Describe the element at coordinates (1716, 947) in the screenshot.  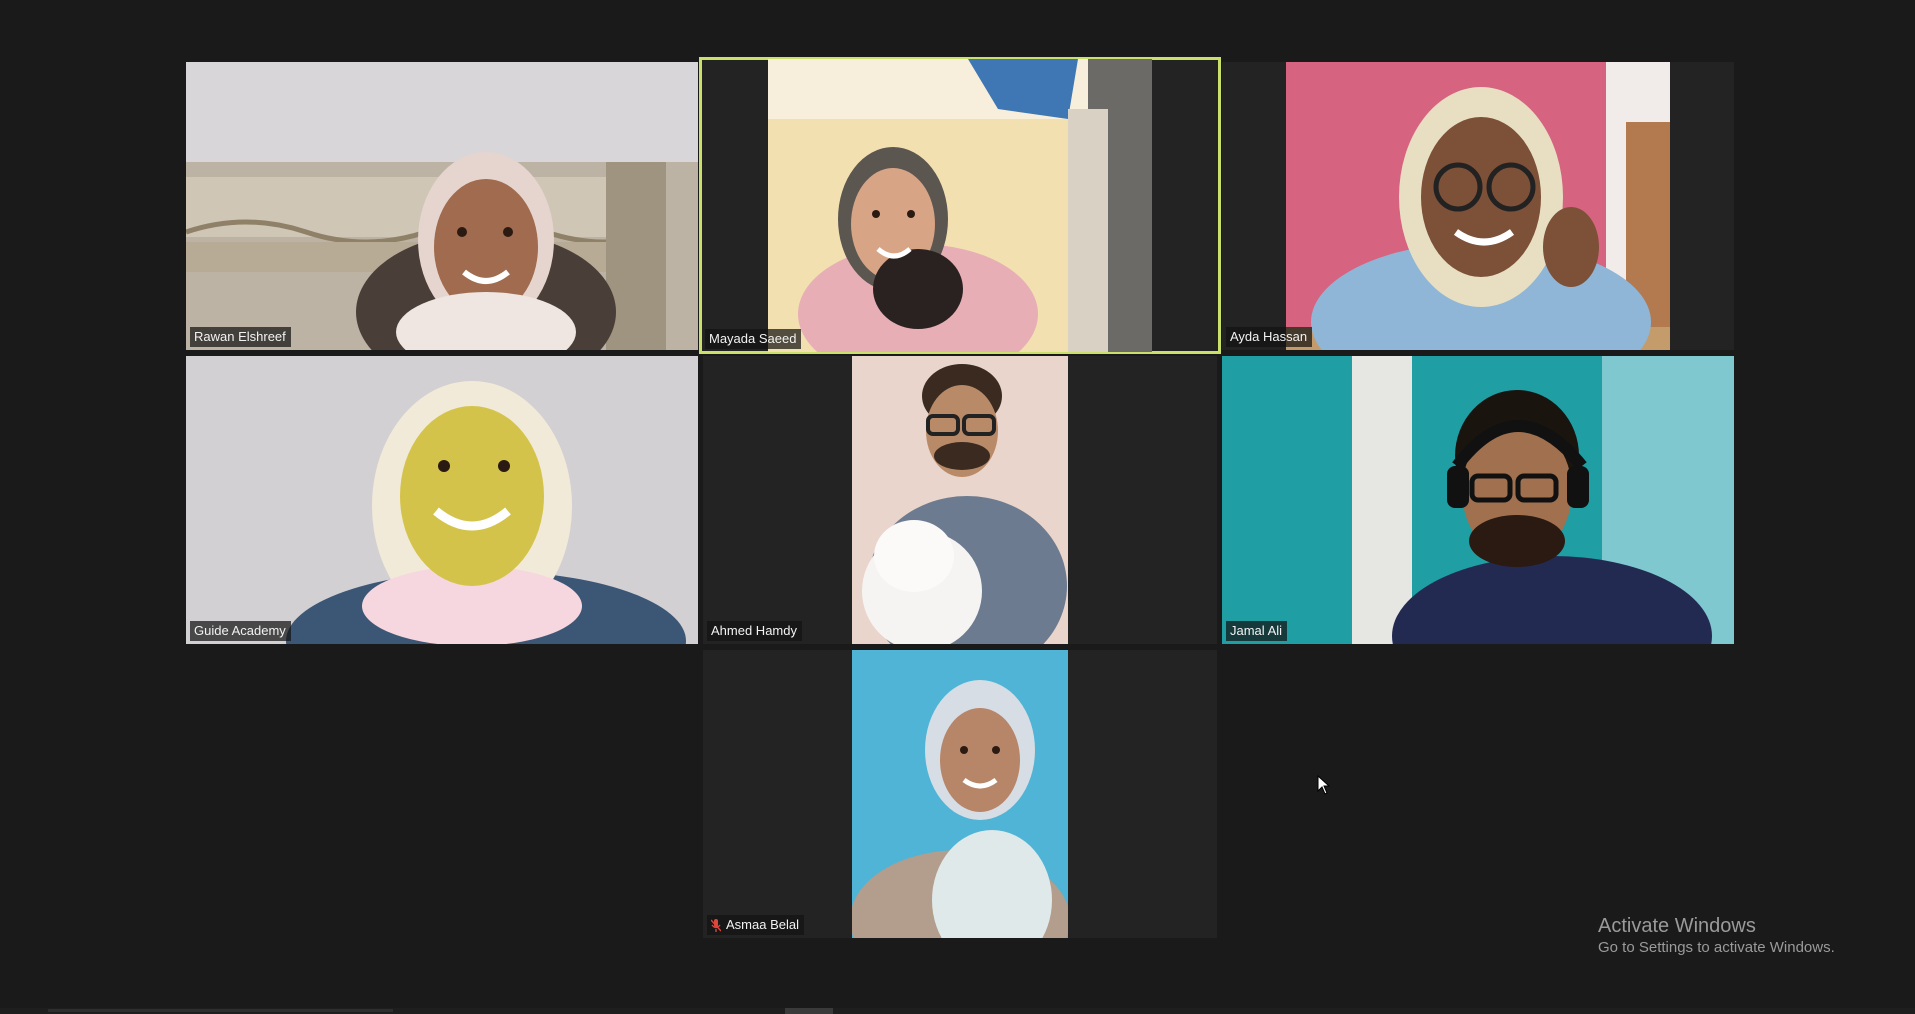
I see `activate-windows-subtitle: Go to Settings to activate Windows.` at that location.